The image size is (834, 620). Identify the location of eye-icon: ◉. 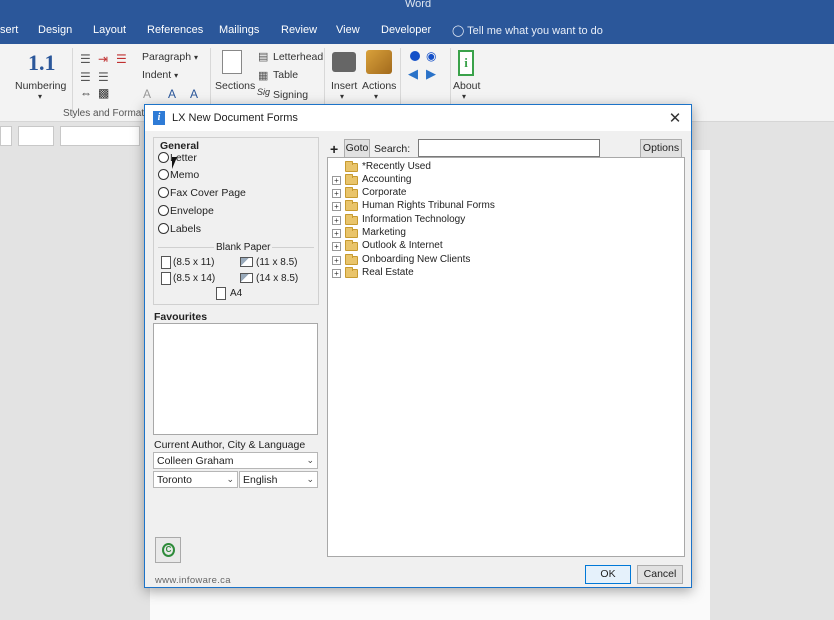
(431, 56).